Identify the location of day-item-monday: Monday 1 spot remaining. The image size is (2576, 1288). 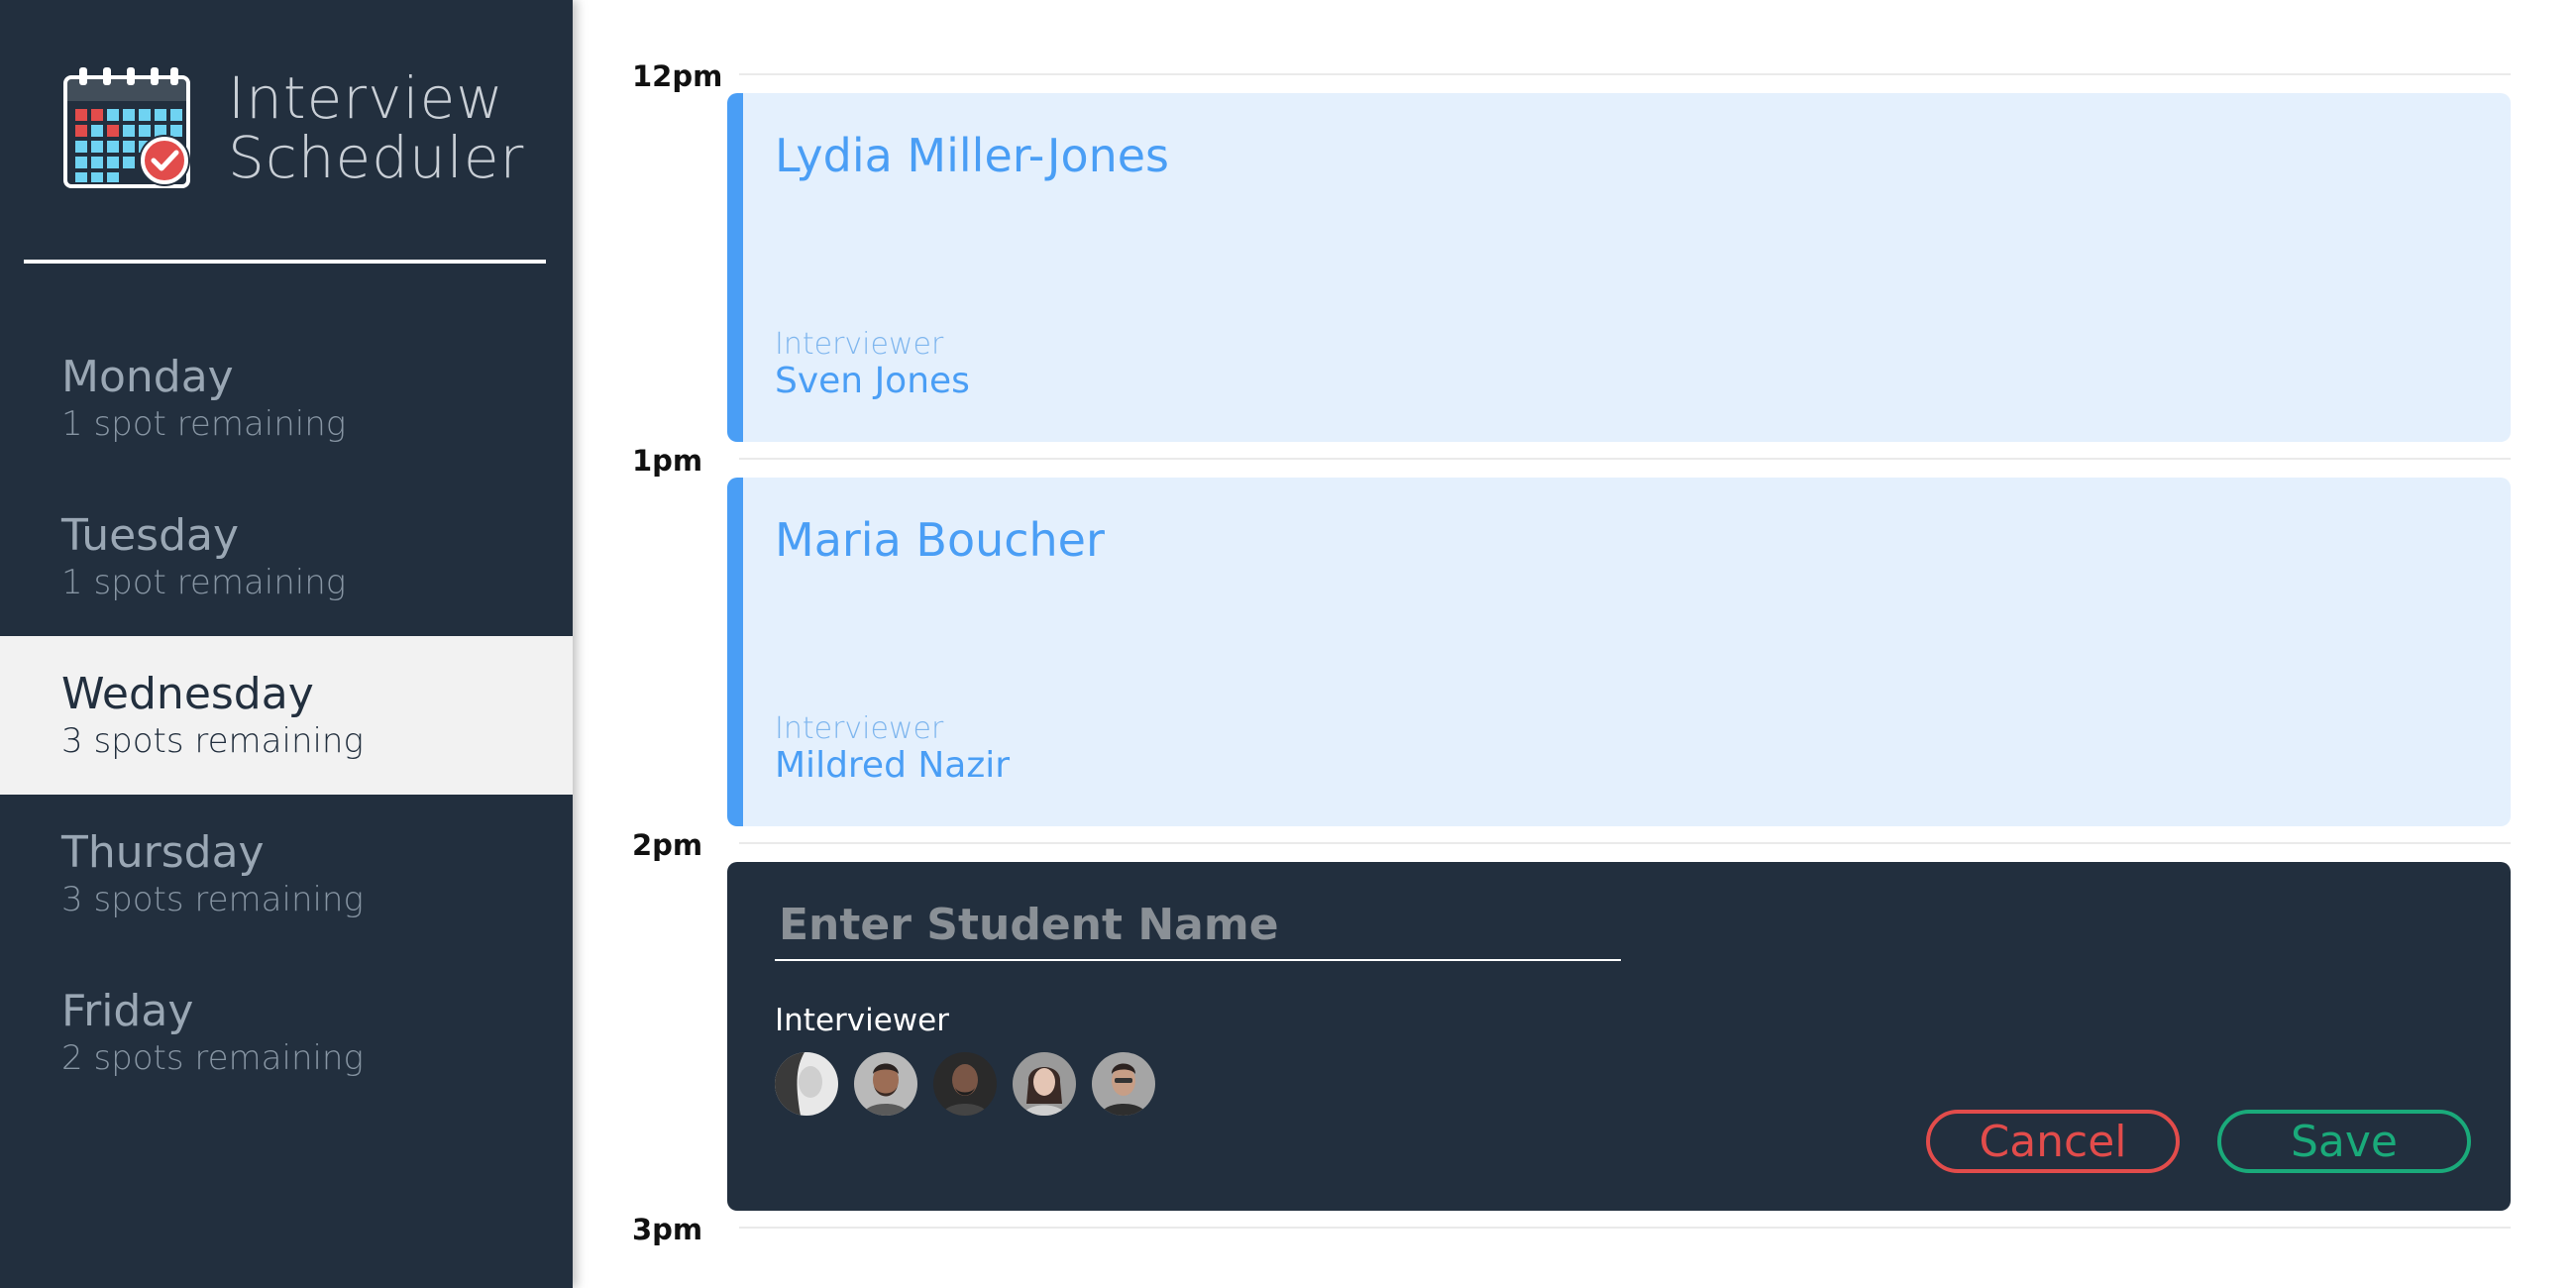
(286, 398).